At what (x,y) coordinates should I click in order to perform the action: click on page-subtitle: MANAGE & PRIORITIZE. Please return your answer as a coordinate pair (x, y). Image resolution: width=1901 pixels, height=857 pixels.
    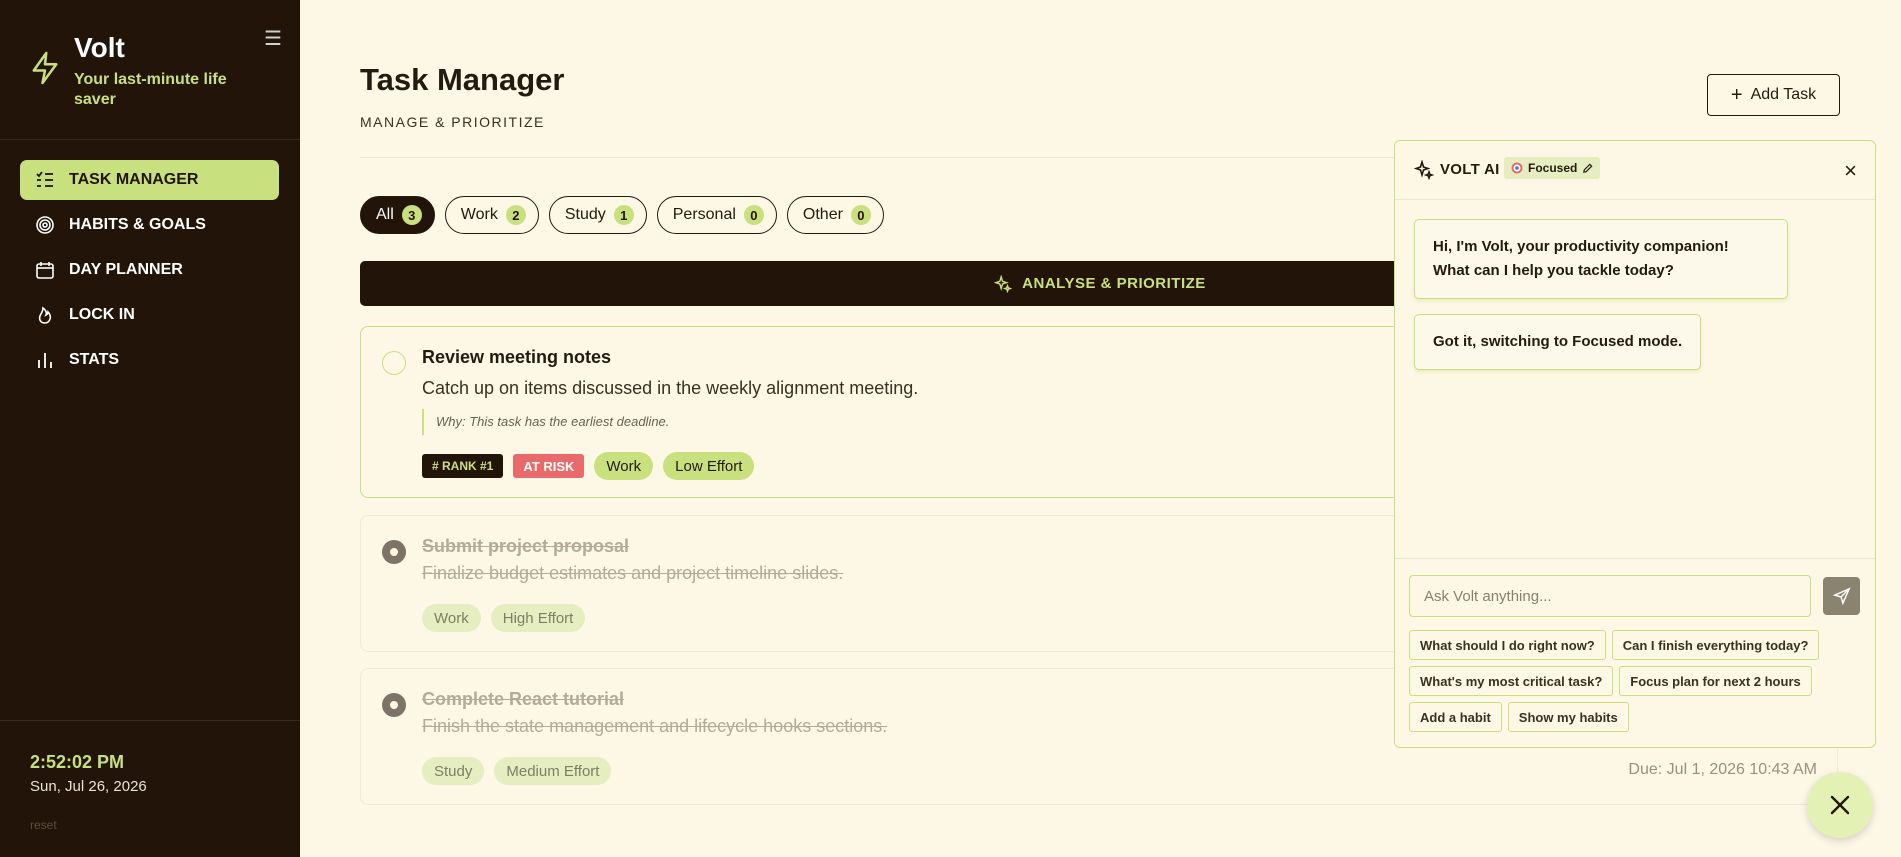
    Looking at the image, I should click on (452, 122).